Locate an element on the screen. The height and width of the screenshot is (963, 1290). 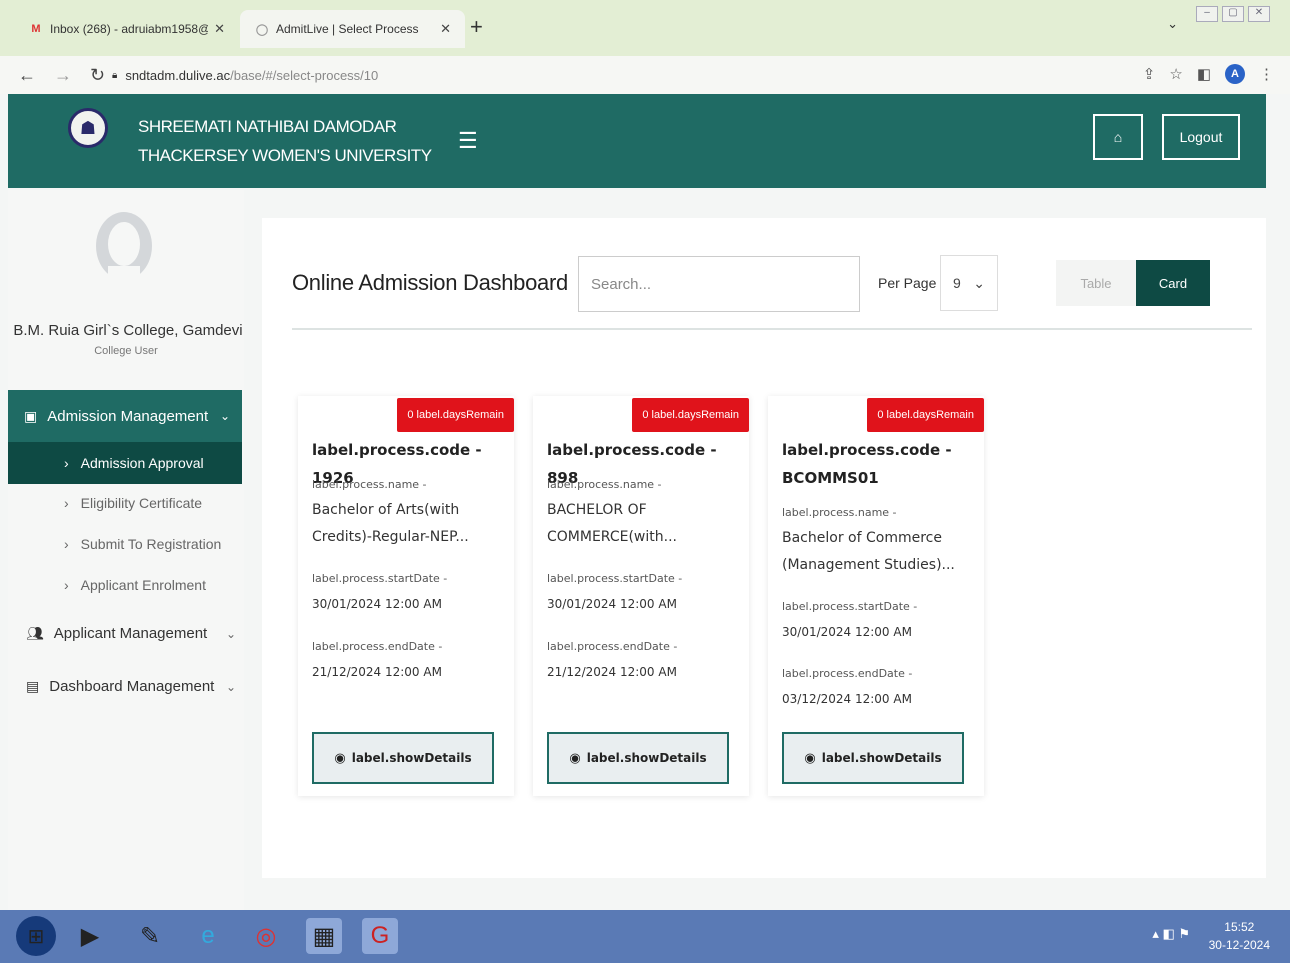
home-button: ⌂ is located at coordinates (1118, 137).